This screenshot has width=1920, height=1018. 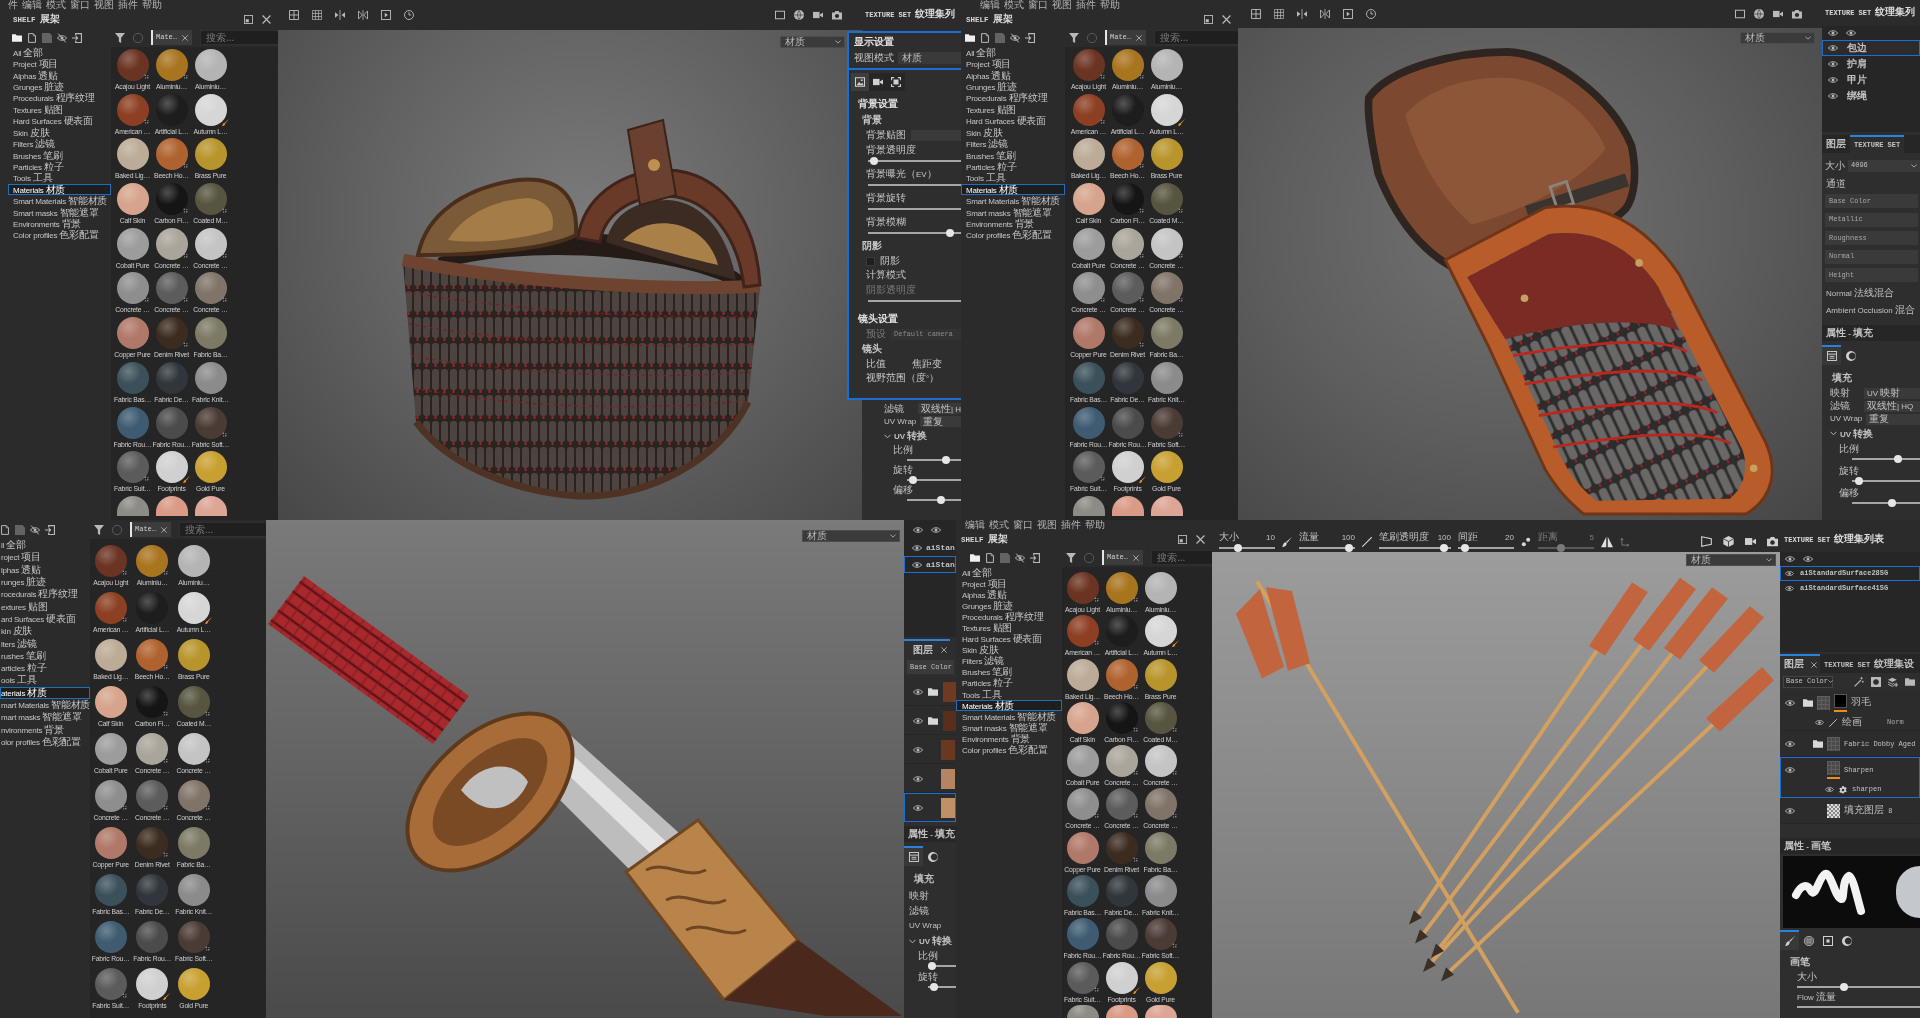 What do you see at coordinates (45, 594) in the screenshot?
I see `category-item: rocedurals 程序纹理` at bounding box center [45, 594].